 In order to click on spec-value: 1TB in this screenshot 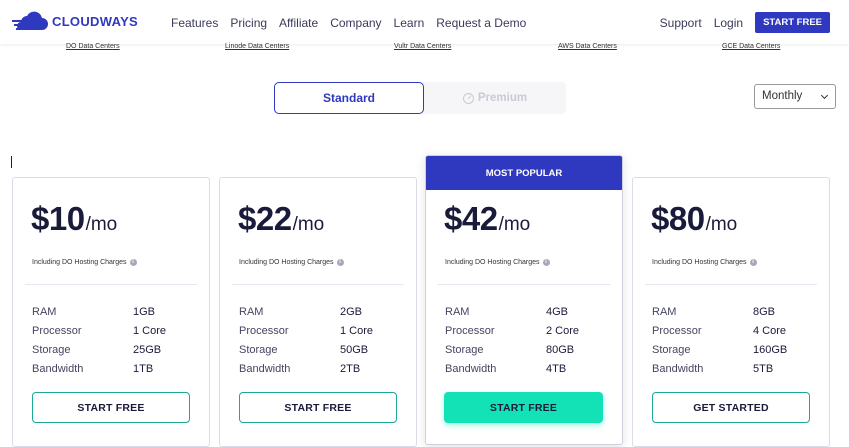, I will do `click(143, 369)`.